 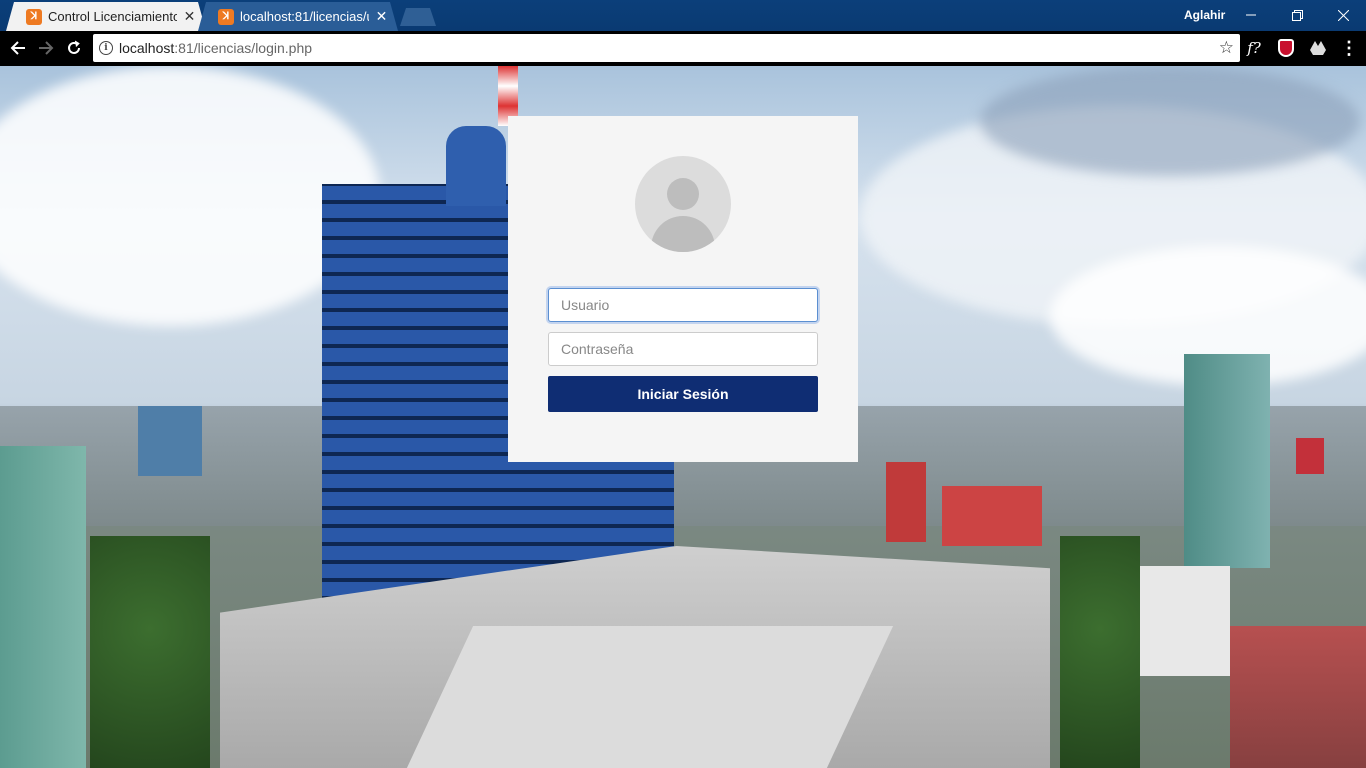 I want to click on arrow-right-icon, so click(x=46, y=48).